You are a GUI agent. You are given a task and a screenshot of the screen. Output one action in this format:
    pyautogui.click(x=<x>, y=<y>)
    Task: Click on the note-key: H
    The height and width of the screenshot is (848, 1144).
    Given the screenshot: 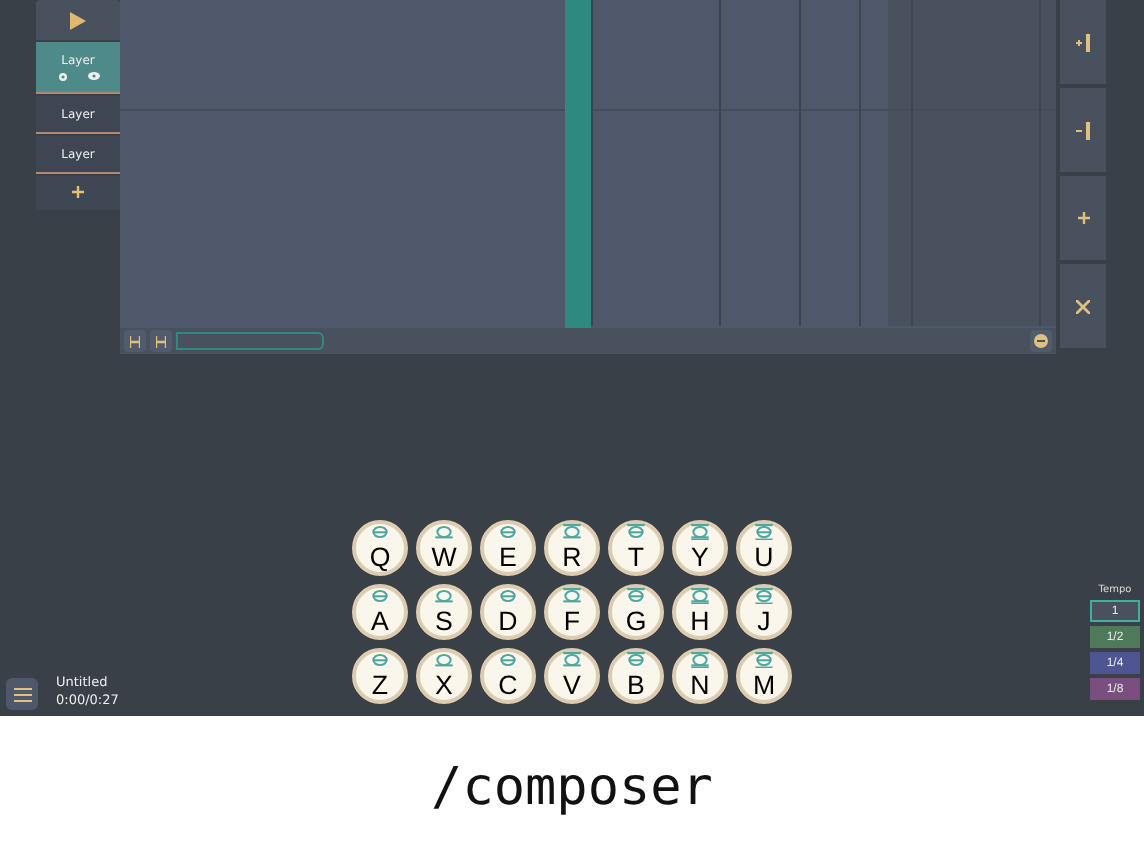 What is the action you would take?
    pyautogui.click(x=700, y=612)
    